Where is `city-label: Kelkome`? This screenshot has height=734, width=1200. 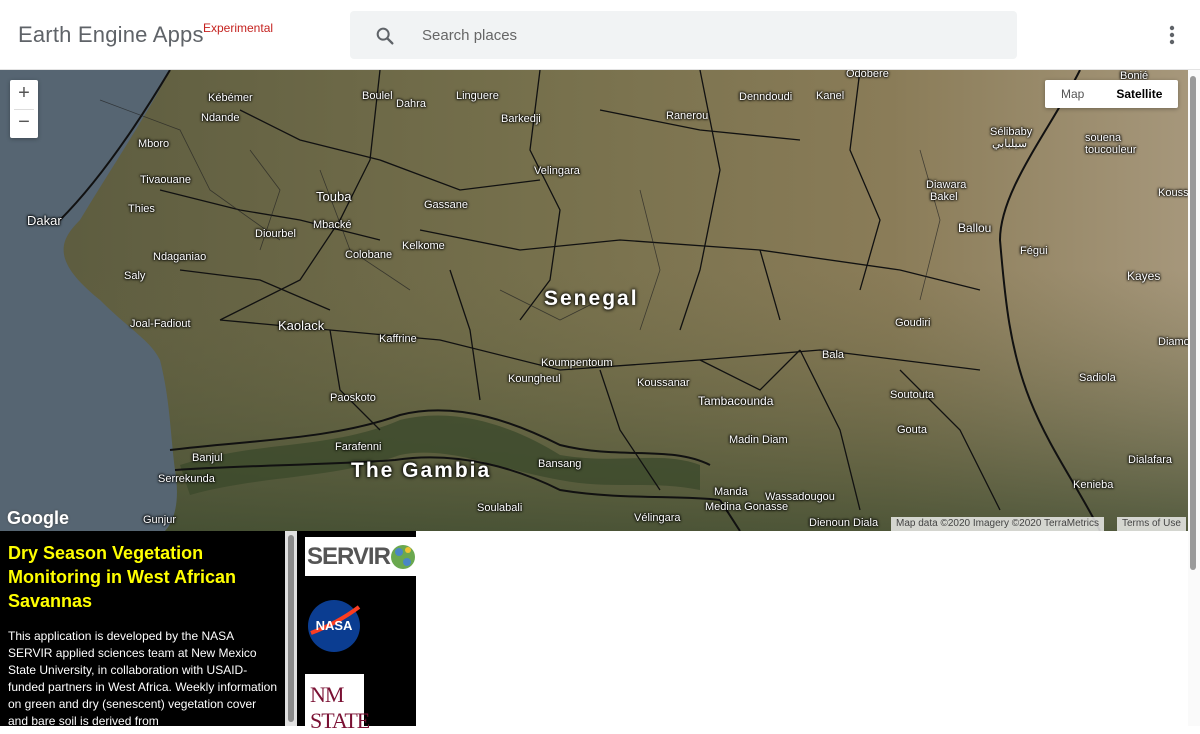 city-label: Kelkome is located at coordinates (423, 246).